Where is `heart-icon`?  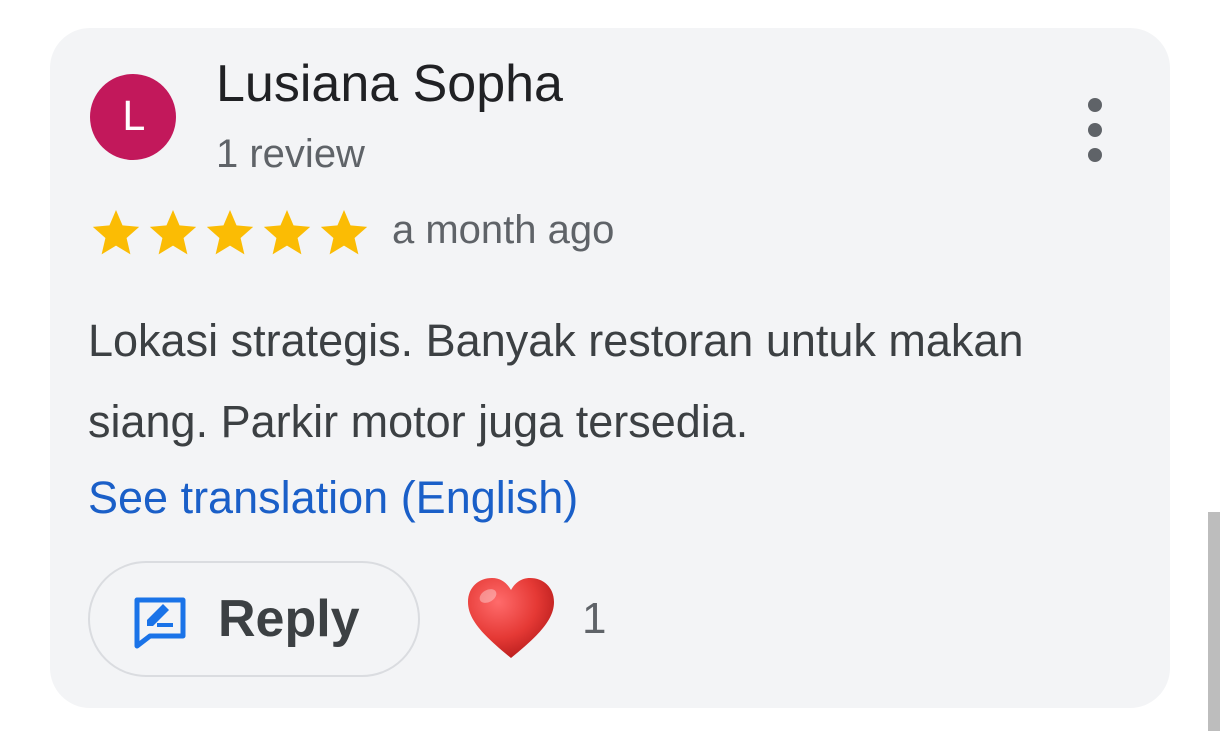
heart-icon is located at coordinates (511, 619).